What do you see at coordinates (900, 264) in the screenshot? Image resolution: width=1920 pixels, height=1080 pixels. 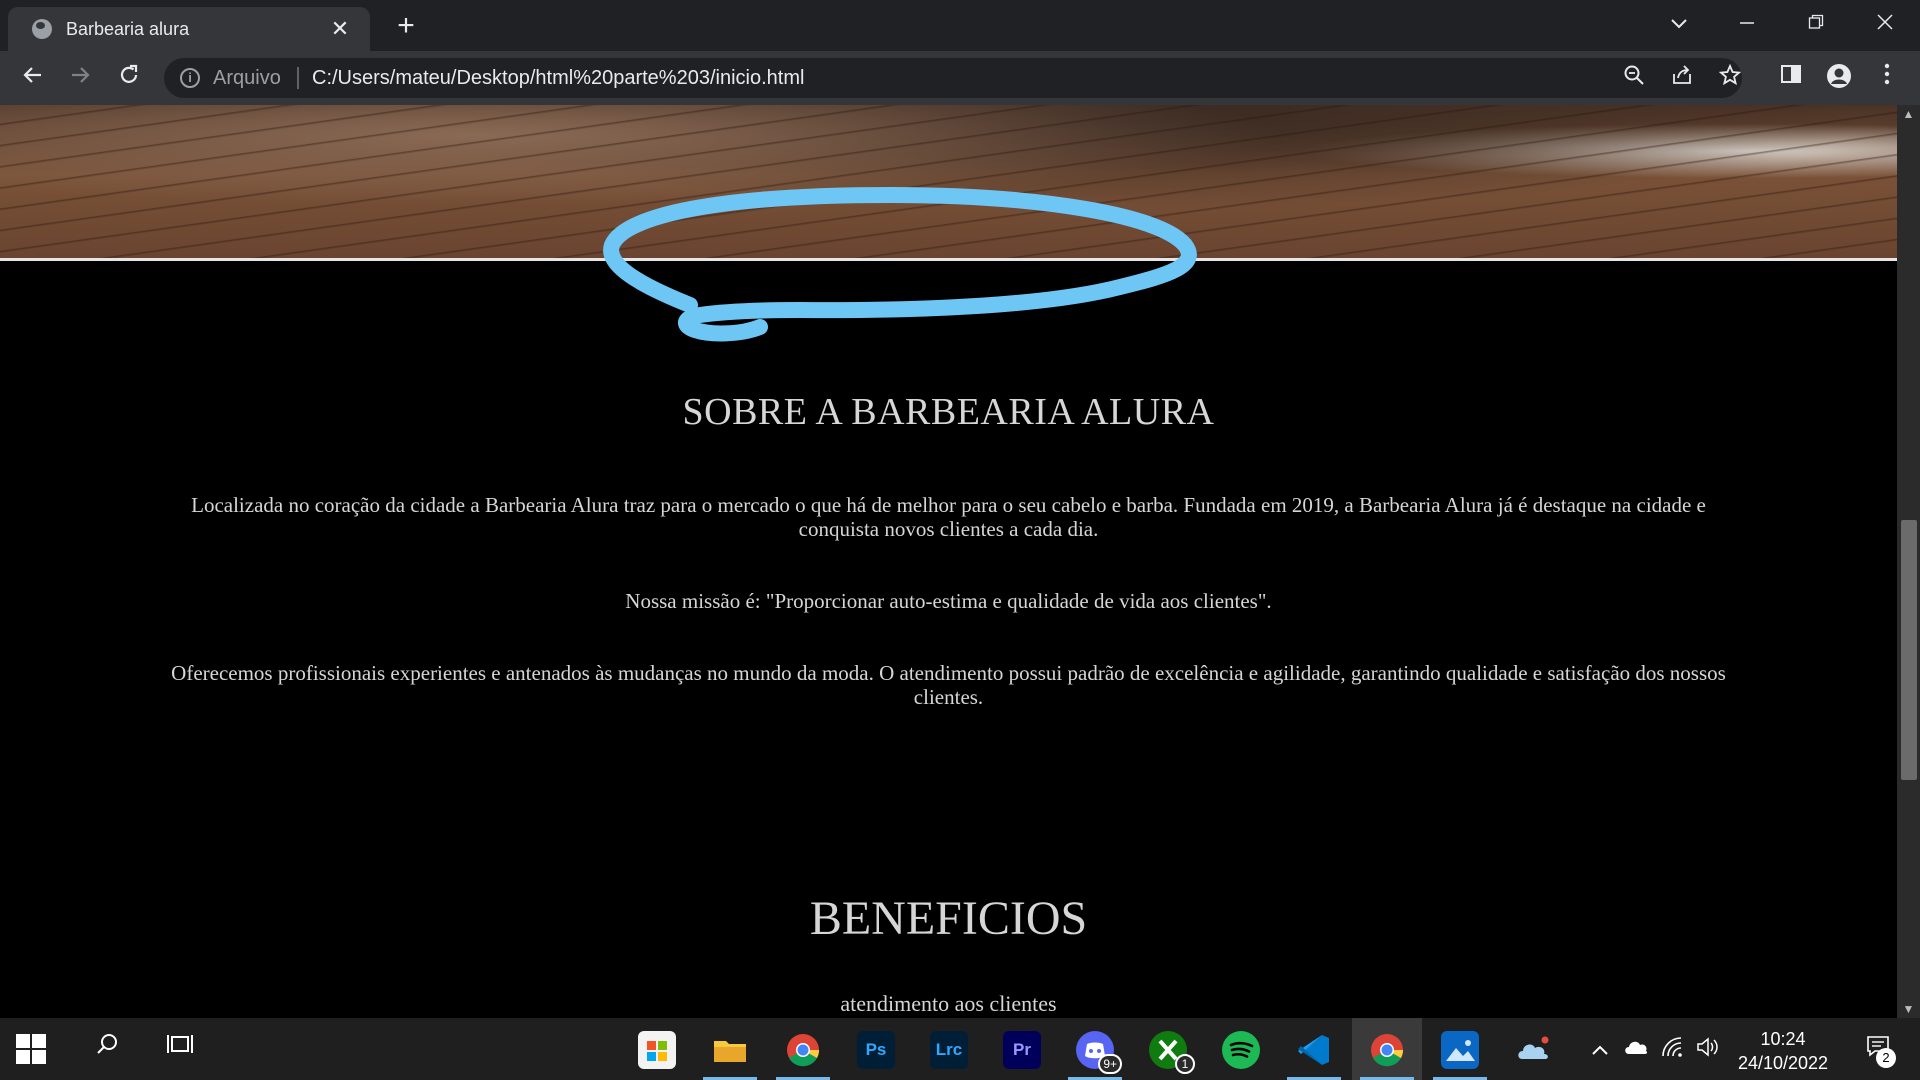 I see `highlight-ellipse-annotation` at bounding box center [900, 264].